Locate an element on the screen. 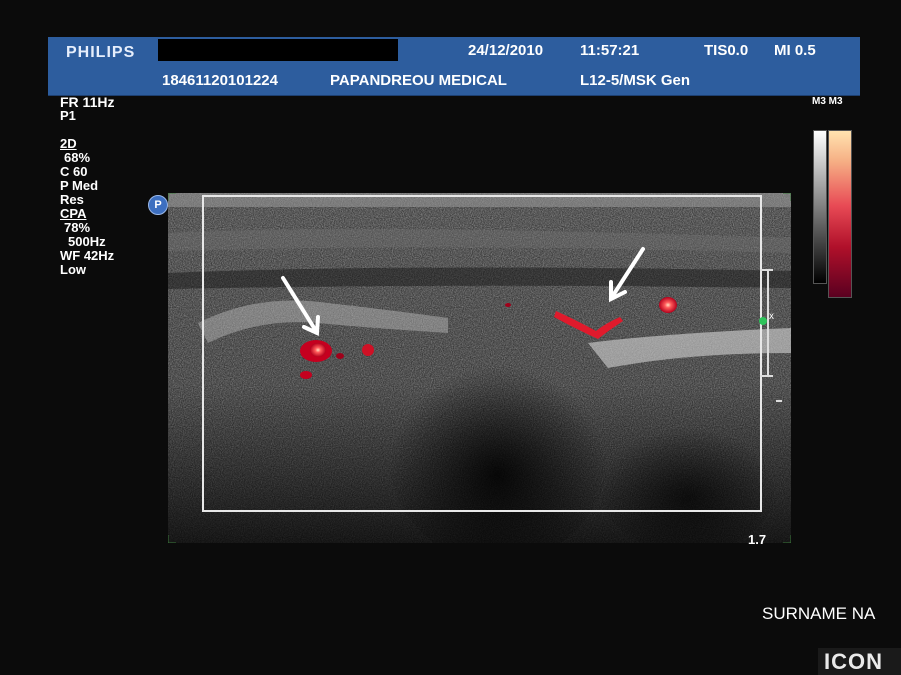  icon-badge-text: ICON is located at coordinates (853, 661).